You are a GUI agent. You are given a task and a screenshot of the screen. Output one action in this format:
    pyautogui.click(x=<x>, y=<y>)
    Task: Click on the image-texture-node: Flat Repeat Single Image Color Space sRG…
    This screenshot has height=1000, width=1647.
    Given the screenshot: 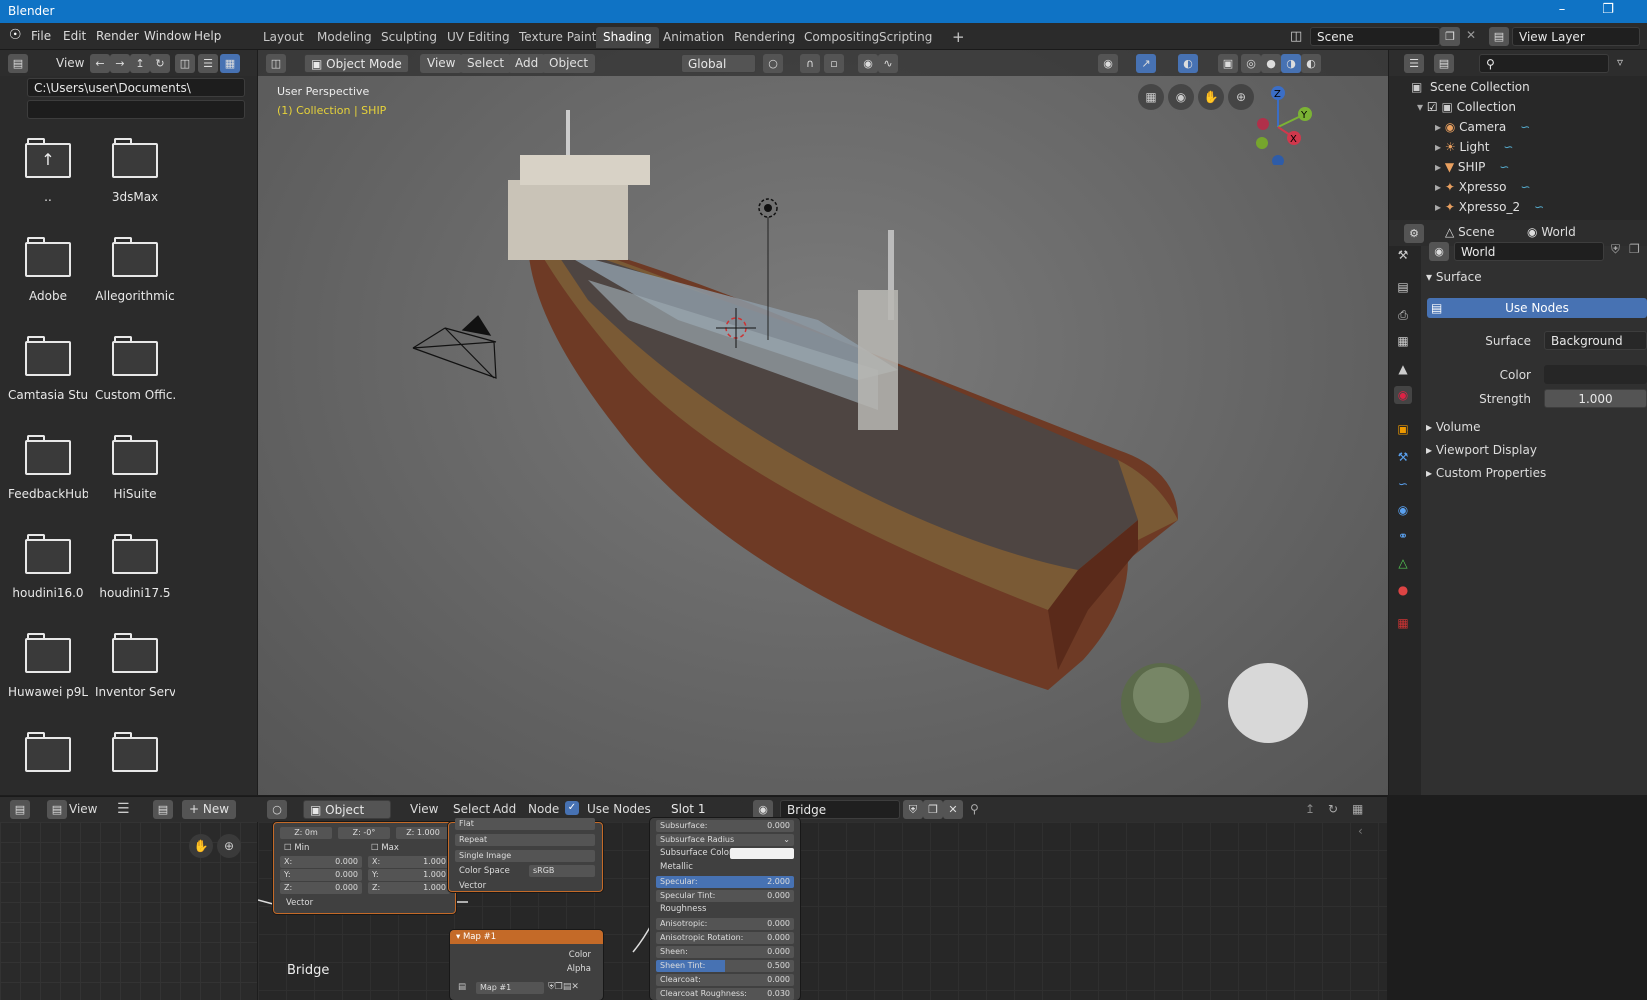 What is the action you would take?
    pyautogui.click(x=525, y=855)
    